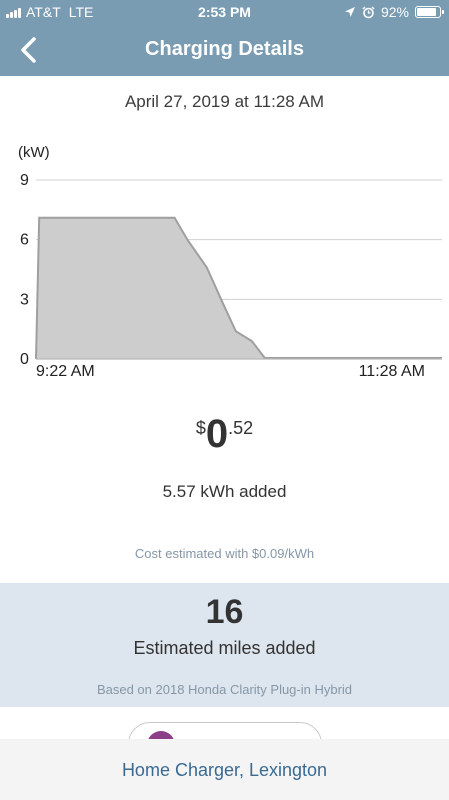 Image resolution: width=449 pixels, height=800 pixels. Describe the element at coordinates (65, 371) in the screenshot. I see `x-tick-label-start: 9:22 AM` at that location.